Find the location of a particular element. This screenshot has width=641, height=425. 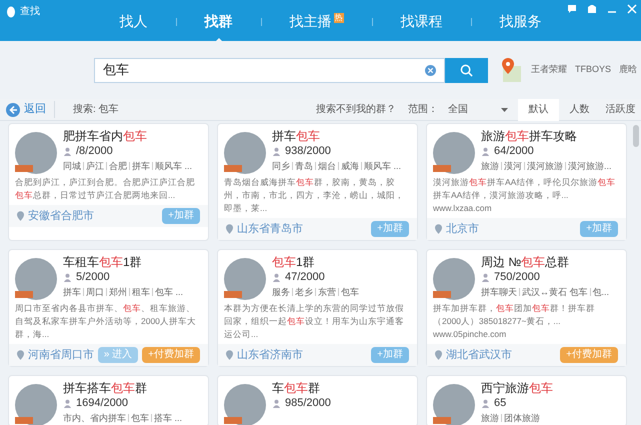

group-name: 旅游包车拼车攻略 is located at coordinates (529, 136).